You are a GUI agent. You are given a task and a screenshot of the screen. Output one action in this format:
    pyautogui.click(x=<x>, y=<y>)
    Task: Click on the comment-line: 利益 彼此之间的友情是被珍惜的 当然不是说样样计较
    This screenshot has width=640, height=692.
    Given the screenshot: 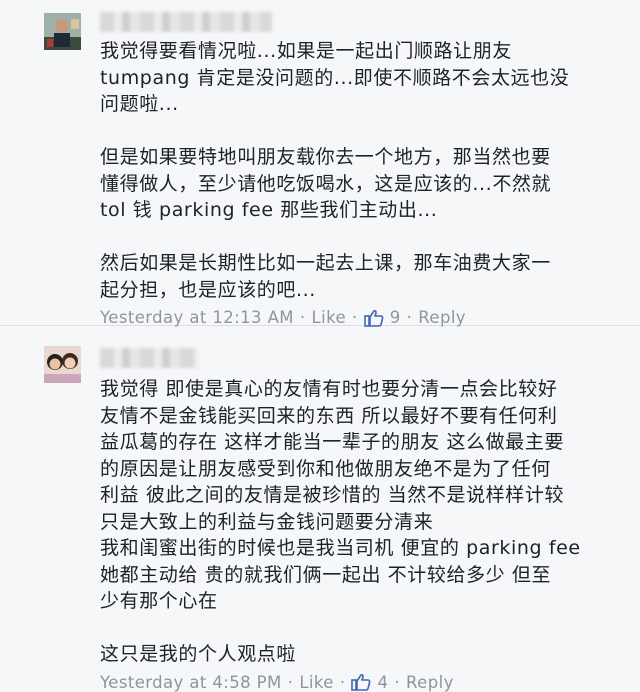 What is the action you would take?
    pyautogui.click(x=332, y=495)
    